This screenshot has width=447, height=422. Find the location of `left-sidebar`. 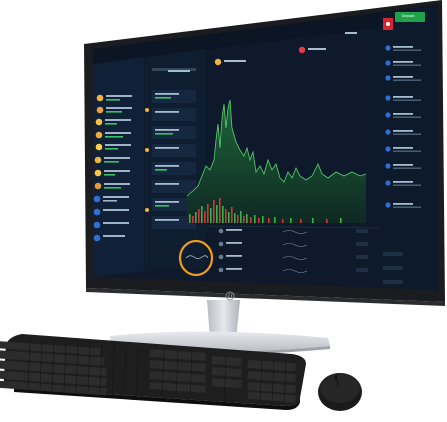

left-sidebar is located at coordinates (118, 167).